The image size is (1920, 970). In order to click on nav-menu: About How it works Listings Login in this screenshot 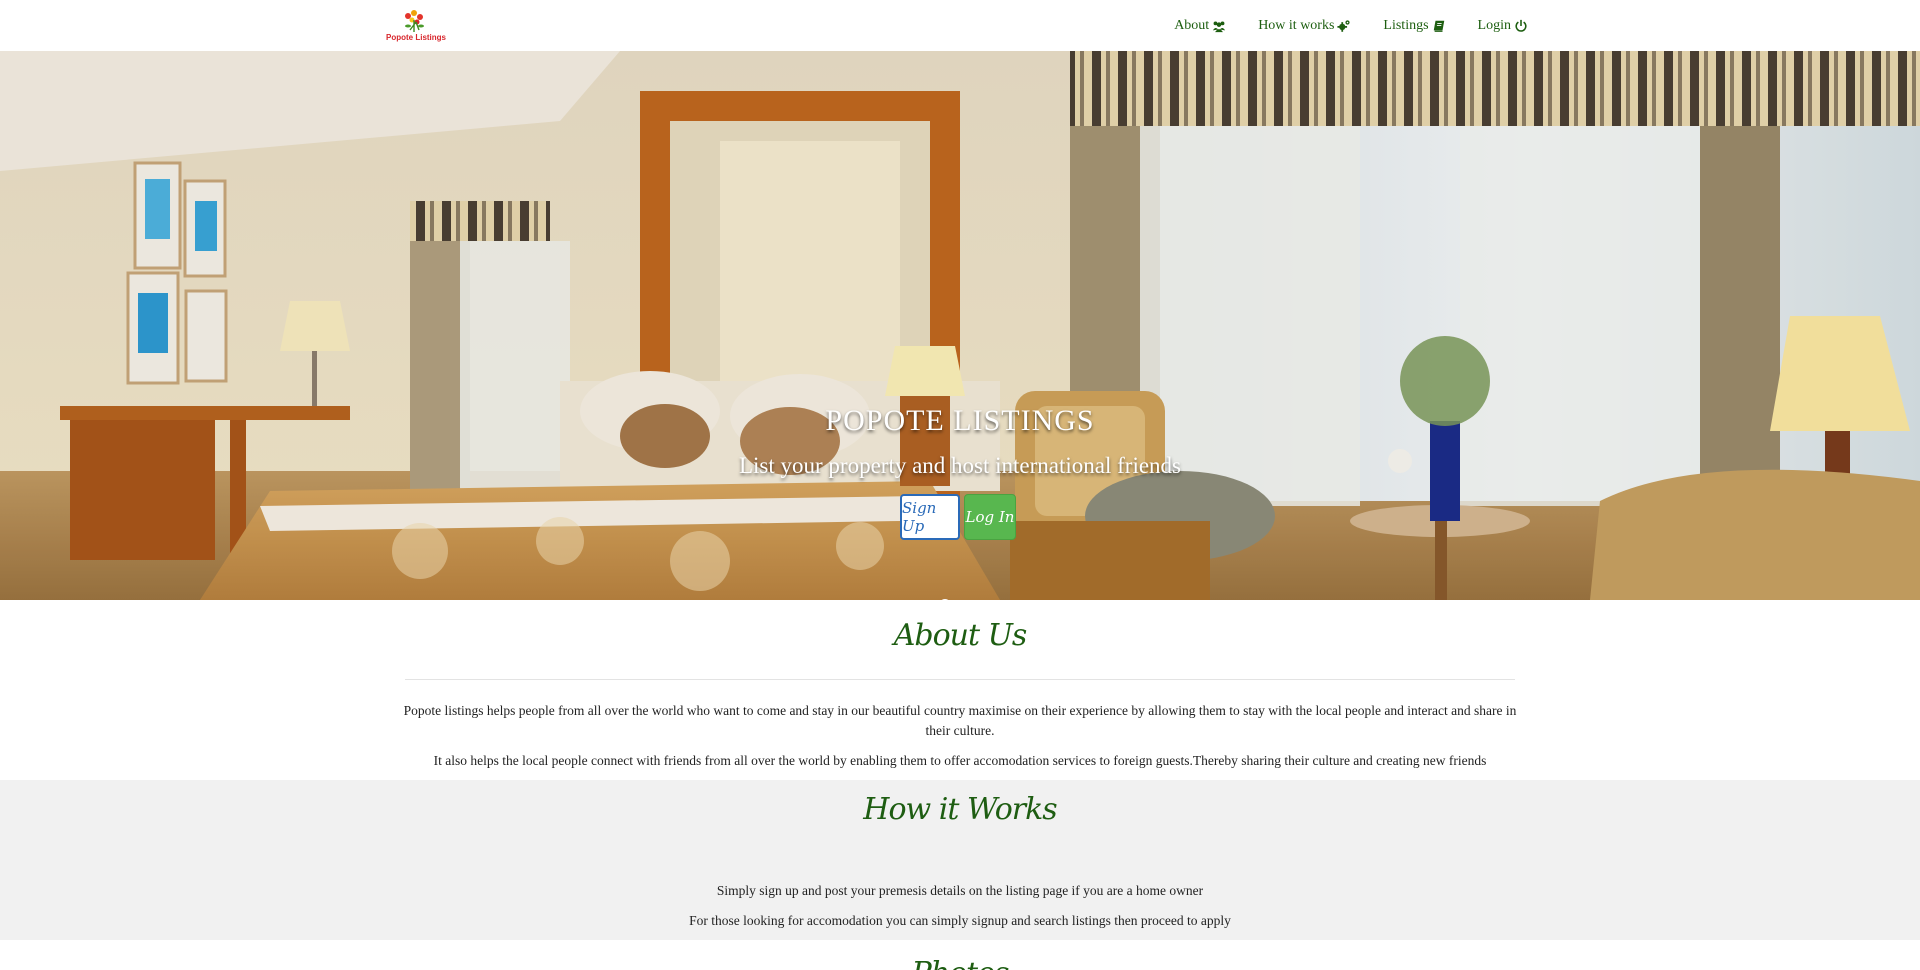, I will do `click(1351, 25)`.